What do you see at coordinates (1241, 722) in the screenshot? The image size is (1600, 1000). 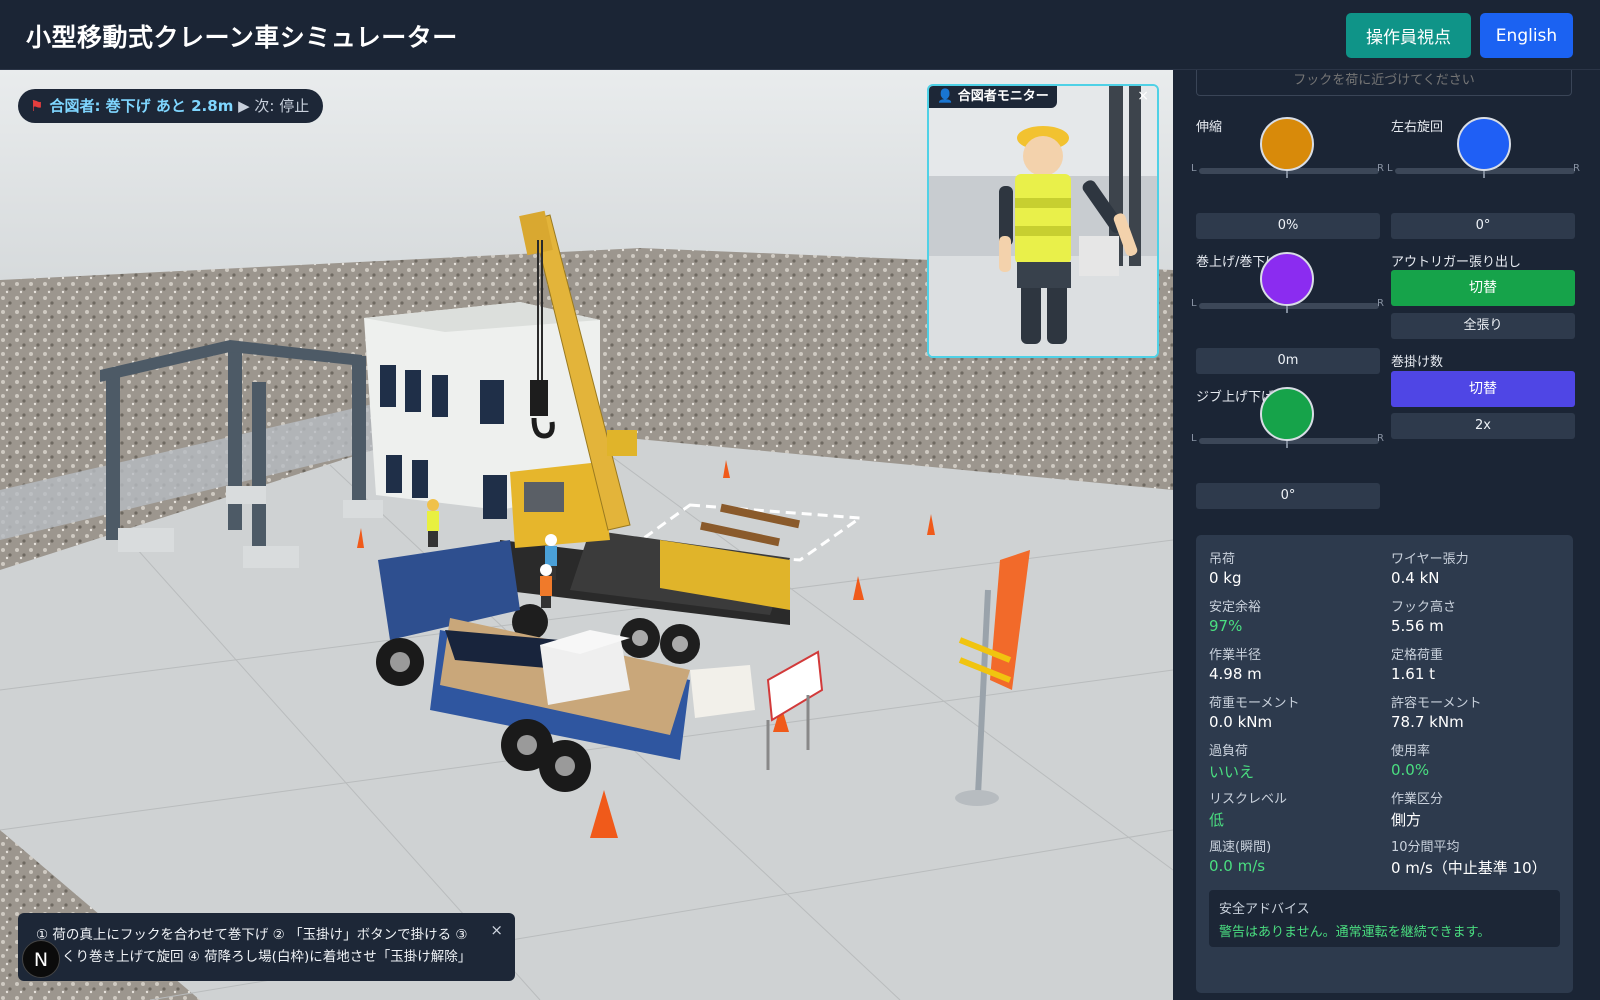 I see `stat-value: 0.0 kNm` at bounding box center [1241, 722].